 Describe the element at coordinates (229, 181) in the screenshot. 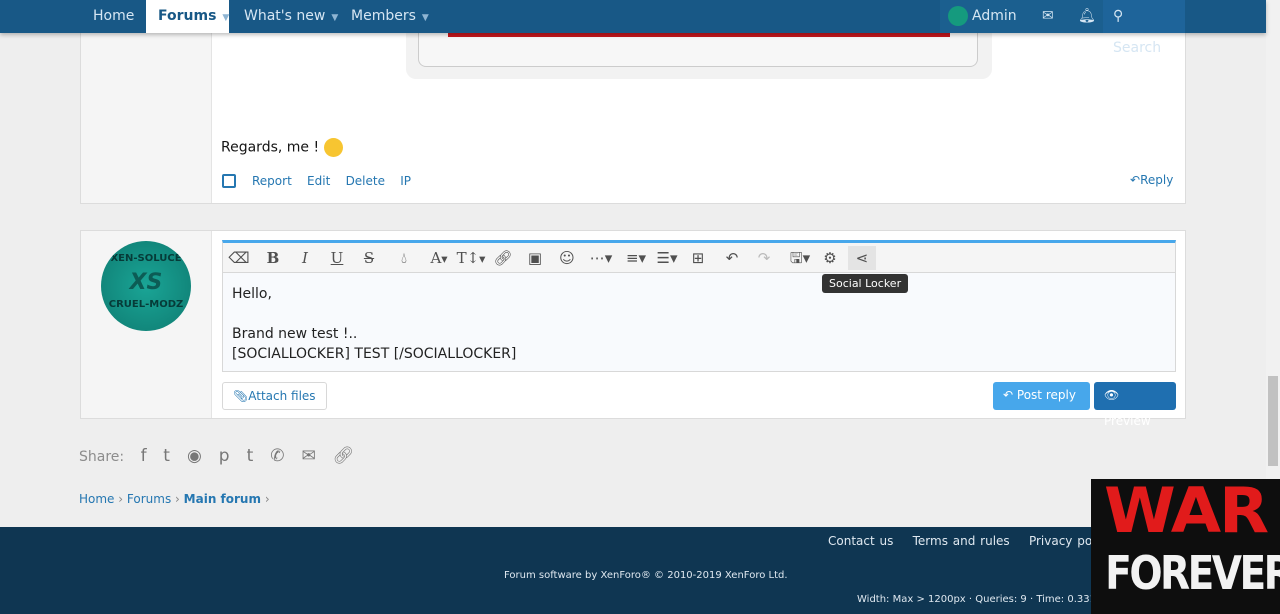

I see `select-checkbox` at that location.